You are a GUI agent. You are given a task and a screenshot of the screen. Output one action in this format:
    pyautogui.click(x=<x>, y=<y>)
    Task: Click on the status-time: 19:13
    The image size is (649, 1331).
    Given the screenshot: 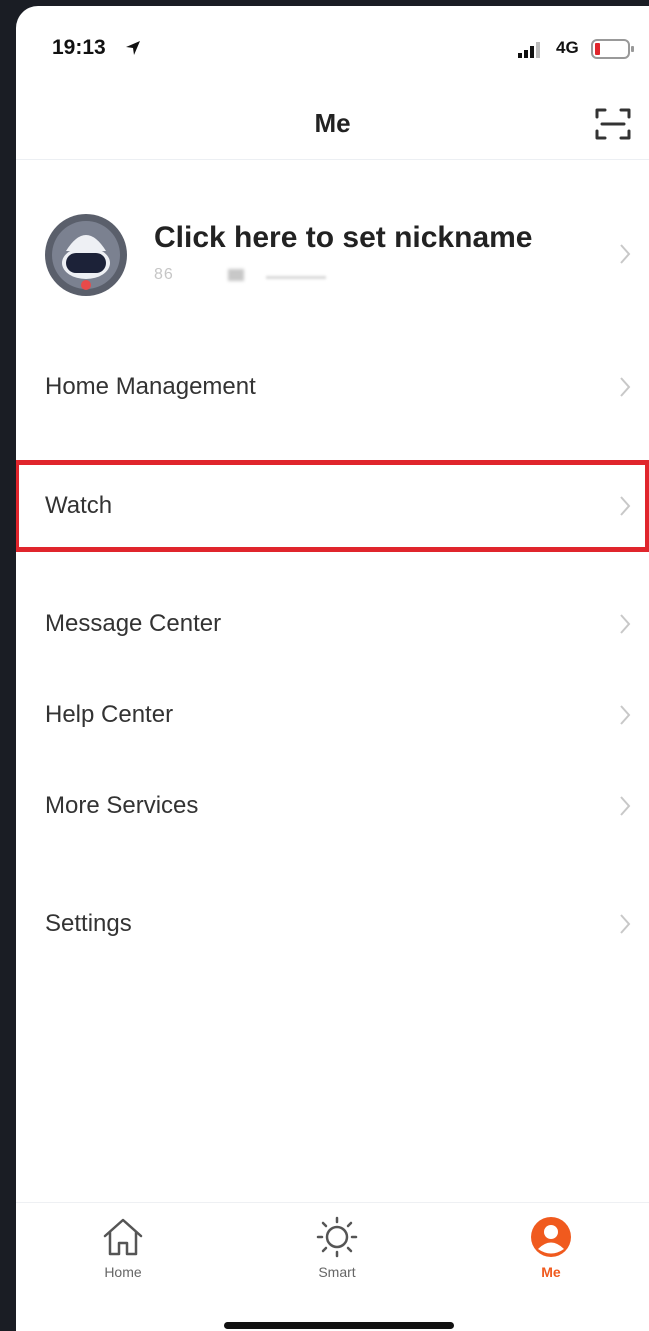 What is the action you would take?
    pyautogui.click(x=79, y=47)
    